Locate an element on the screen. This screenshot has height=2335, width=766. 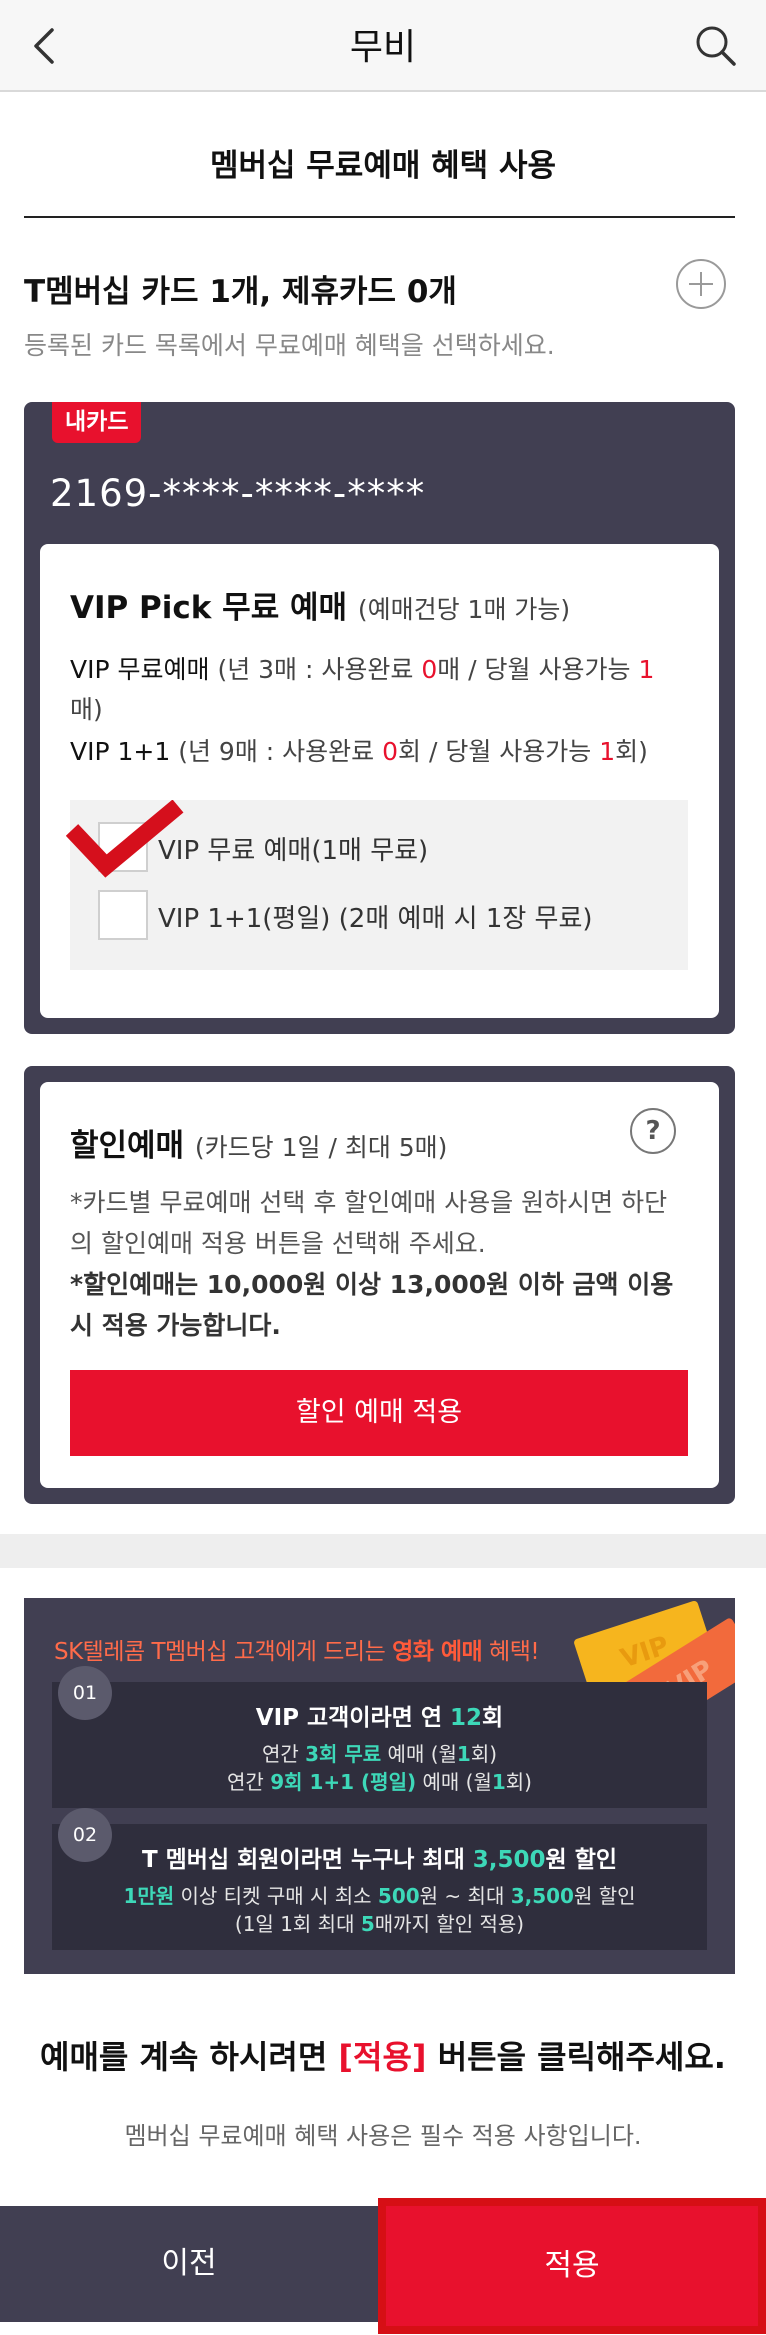
promo2-line2-c: 매까지 할인 적용) is located at coordinates (449, 1924).